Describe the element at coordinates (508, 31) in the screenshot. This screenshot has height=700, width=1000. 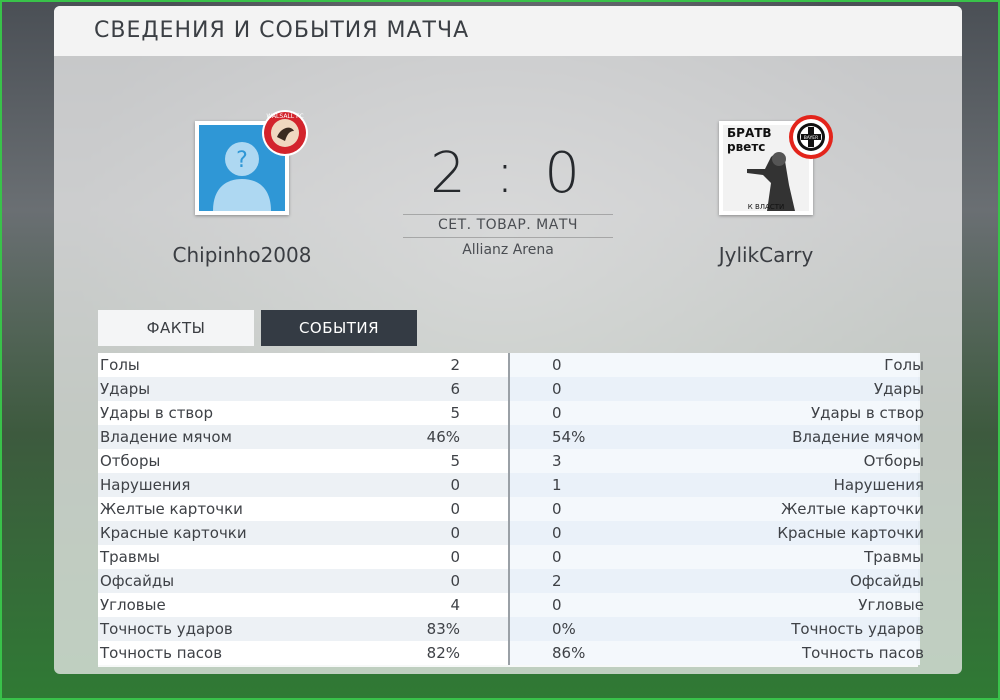
I see `panel-header: СВЕДЕНИЯ И СОБЫТИЯ МАТЧА` at that location.